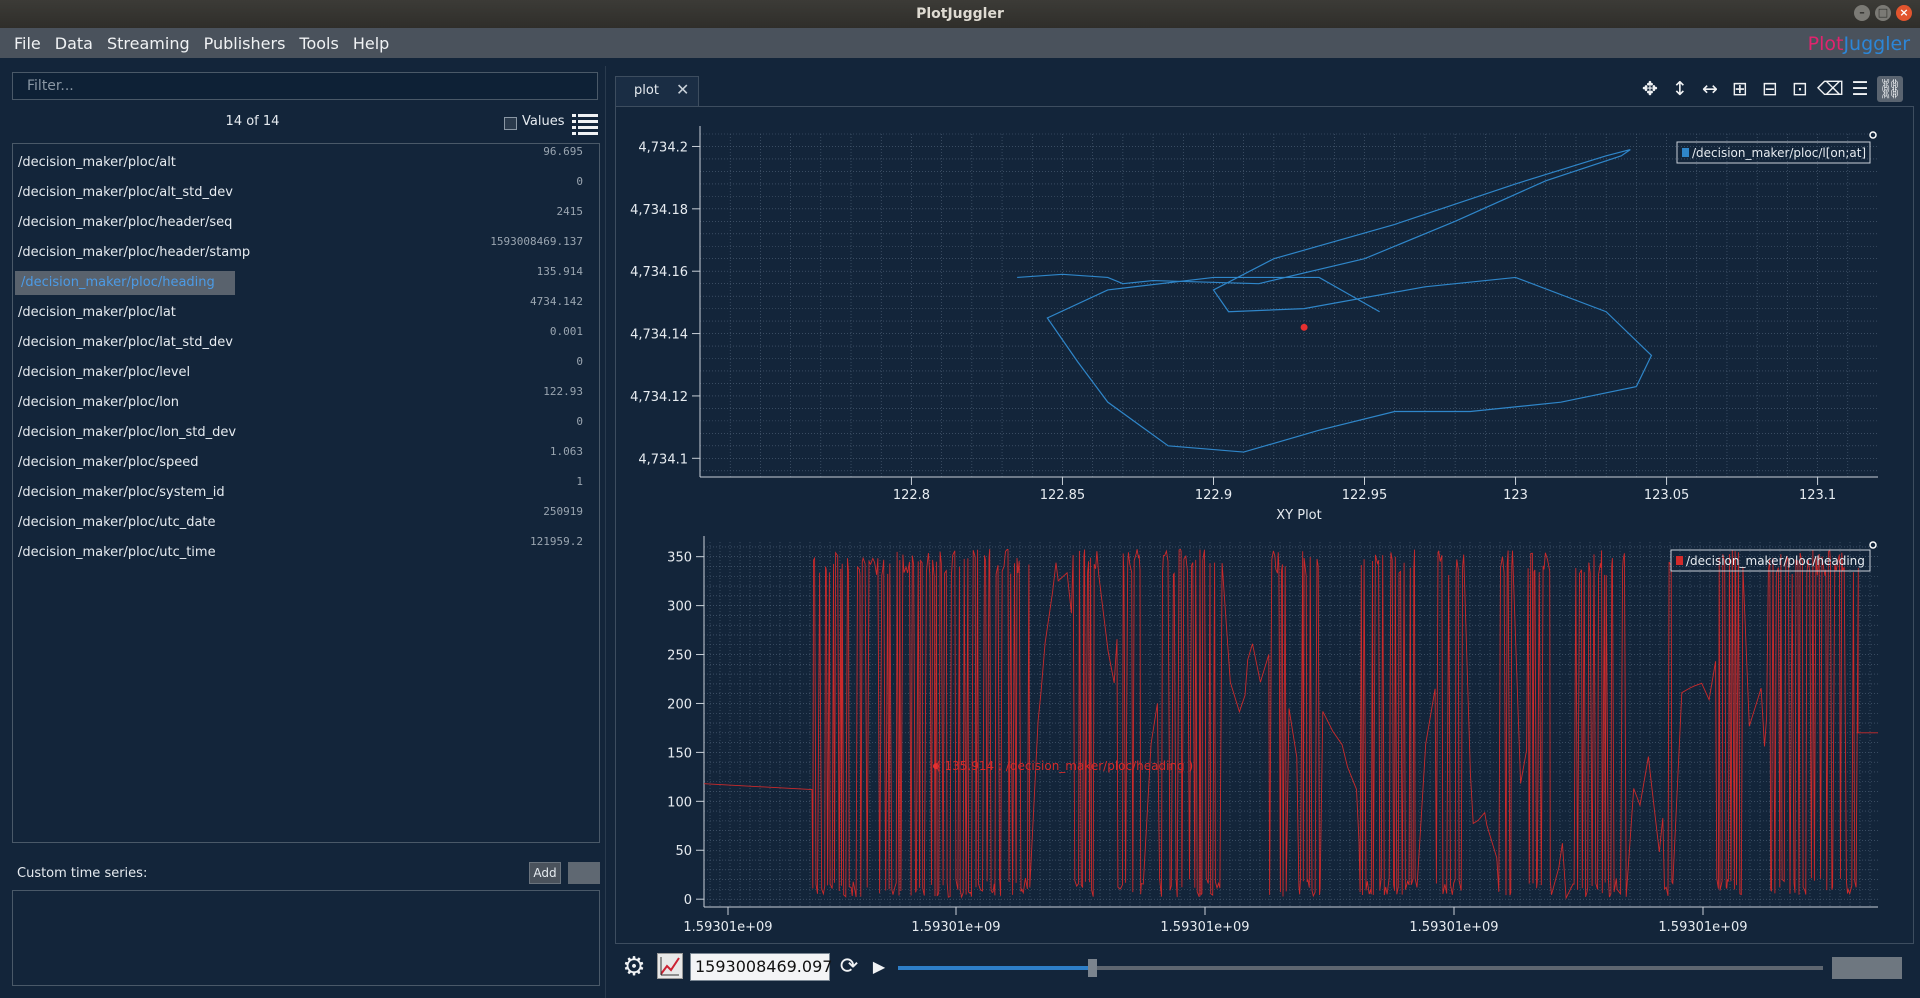 The width and height of the screenshot is (1920, 998). What do you see at coordinates (634, 967) in the screenshot?
I see `settings-gear-icon: ⚙` at bounding box center [634, 967].